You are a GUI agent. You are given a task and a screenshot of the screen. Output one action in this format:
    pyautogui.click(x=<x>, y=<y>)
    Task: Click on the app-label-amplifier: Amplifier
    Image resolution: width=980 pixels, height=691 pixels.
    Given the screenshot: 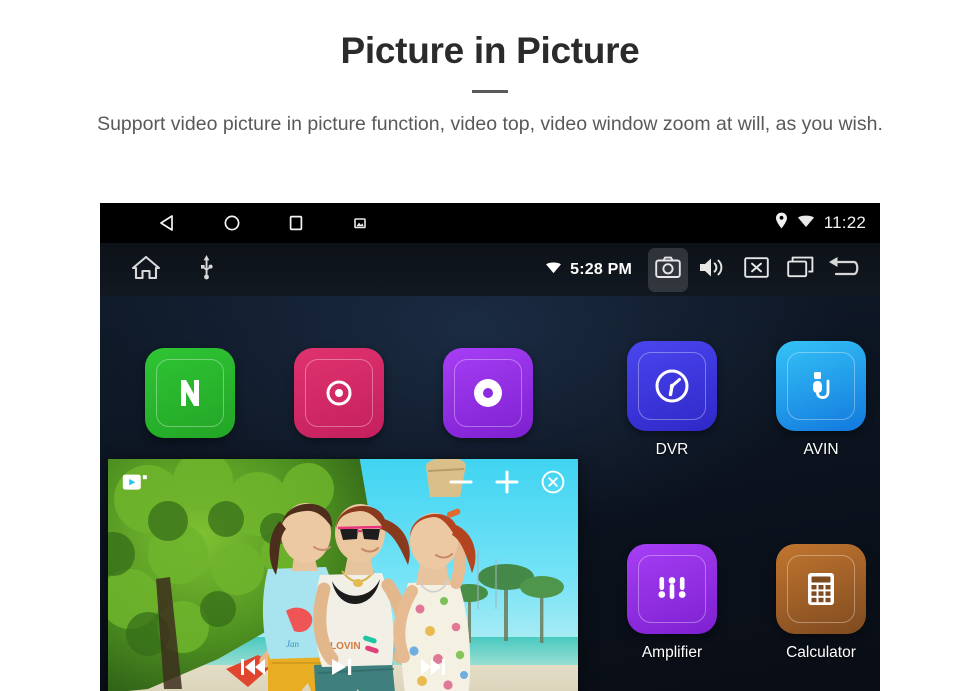 What is the action you would take?
    pyautogui.click(x=672, y=652)
    